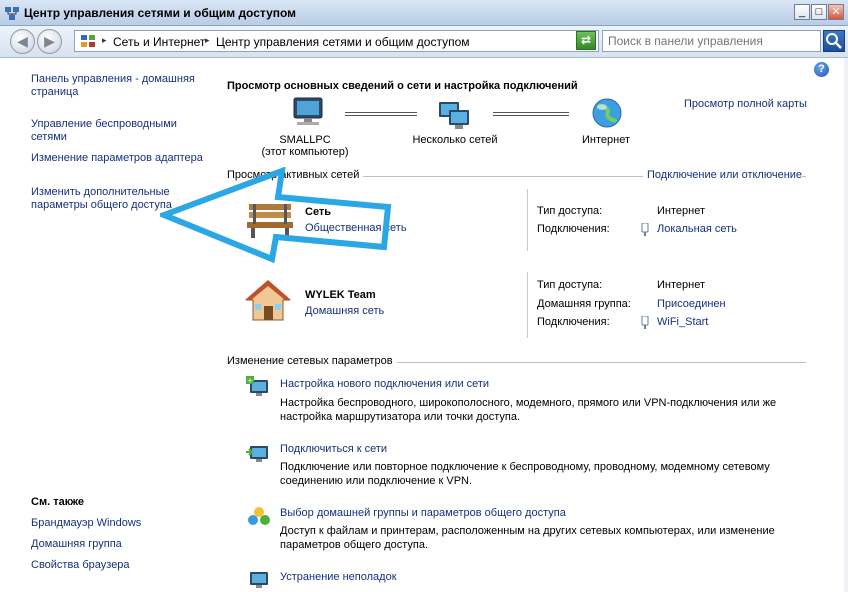 The width and height of the screenshot is (848, 592). What do you see at coordinates (606, 140) in the screenshot?
I see `map-node-internet: Интернет` at bounding box center [606, 140].